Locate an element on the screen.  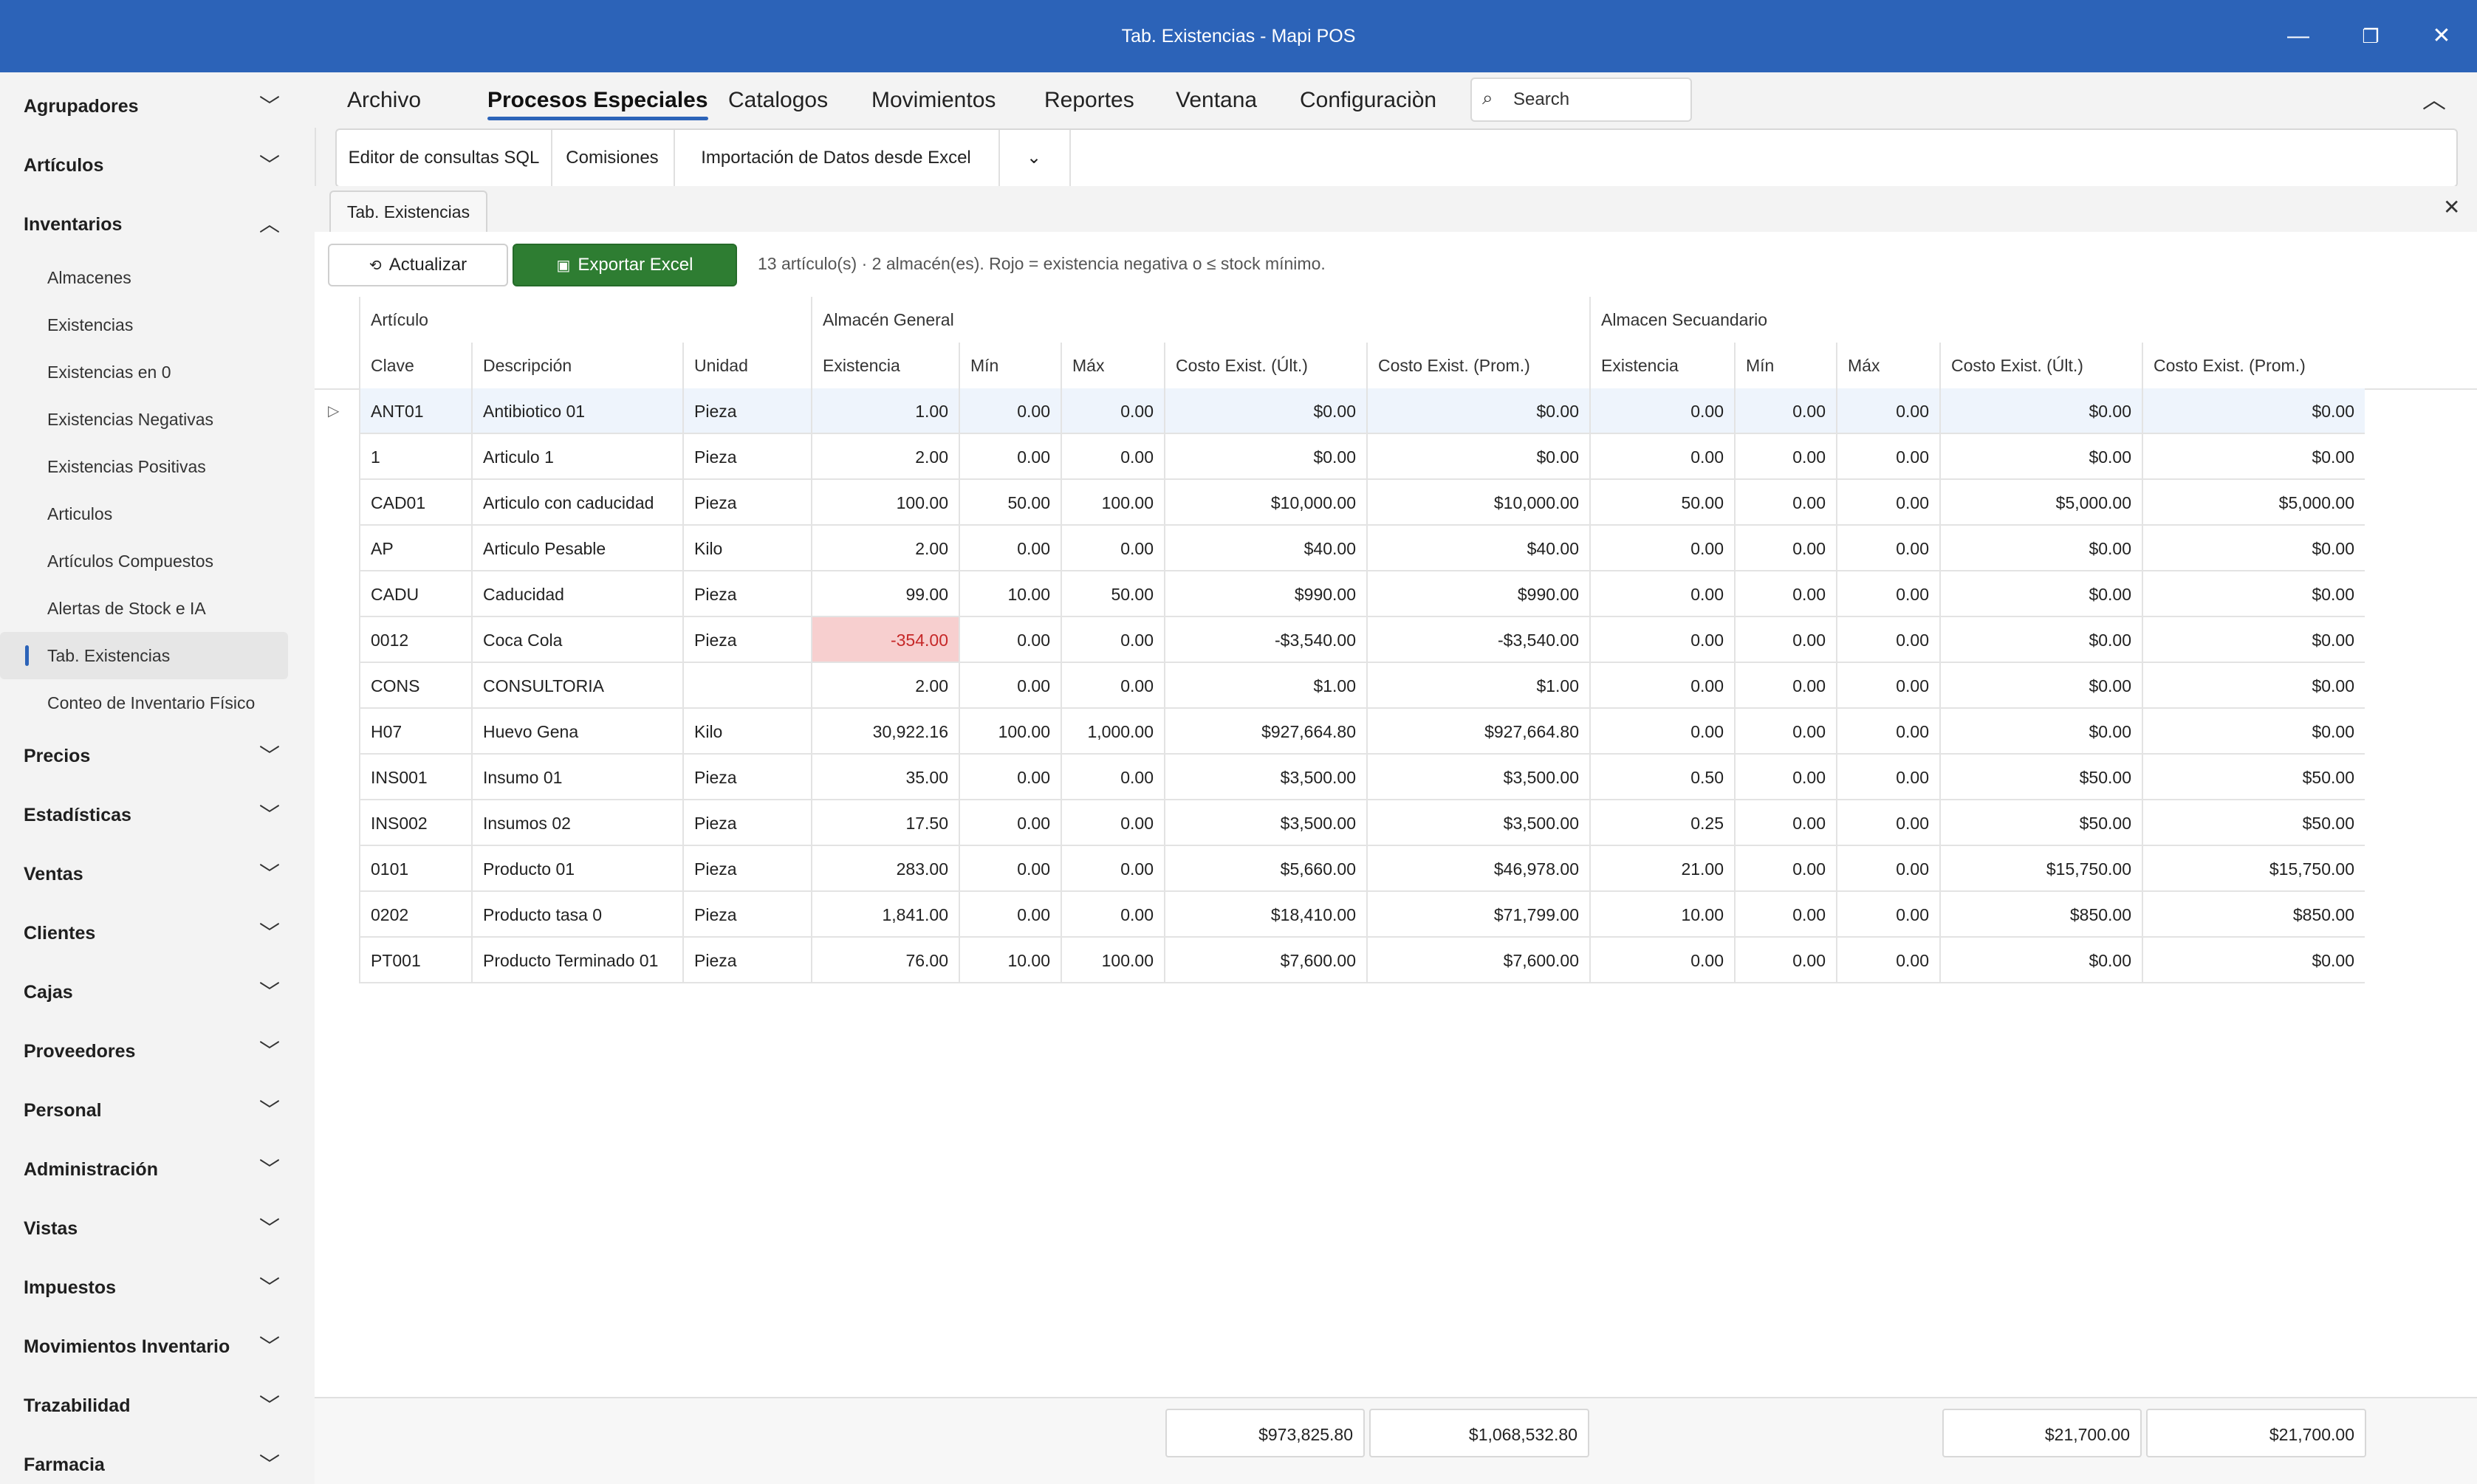
sidebar-section-label: Impuestos is located at coordinates (70, 1287).